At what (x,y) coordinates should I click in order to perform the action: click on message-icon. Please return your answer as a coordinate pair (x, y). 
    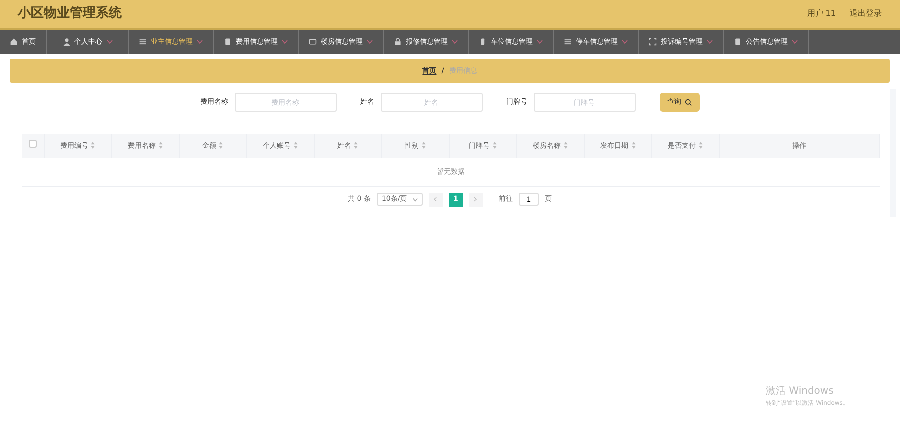
    Looking at the image, I should click on (313, 42).